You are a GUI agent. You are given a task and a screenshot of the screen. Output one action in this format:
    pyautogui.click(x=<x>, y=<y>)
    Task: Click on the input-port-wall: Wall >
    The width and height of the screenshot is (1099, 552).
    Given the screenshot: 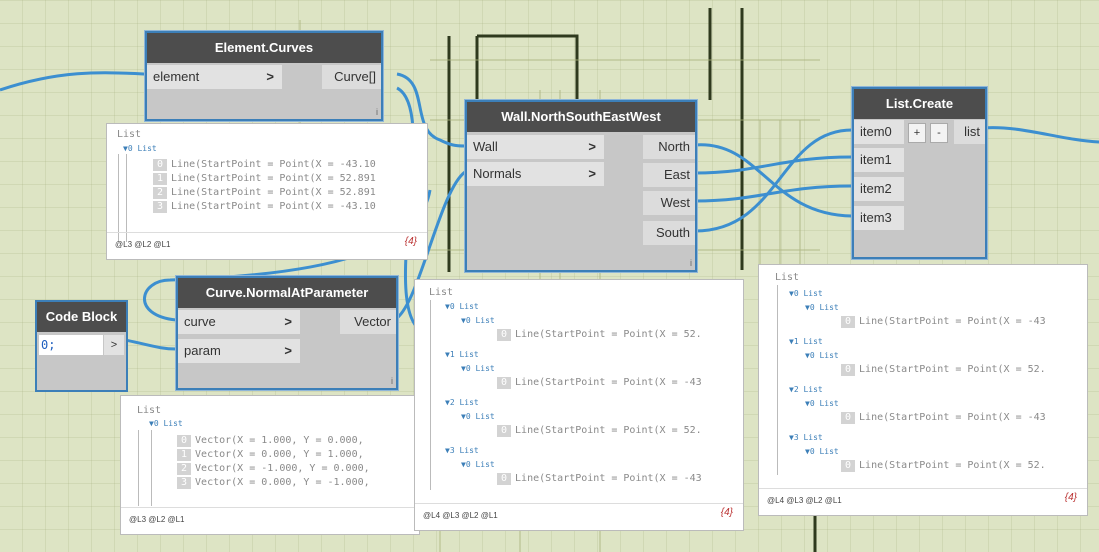 What is the action you would take?
    pyautogui.click(x=535, y=147)
    